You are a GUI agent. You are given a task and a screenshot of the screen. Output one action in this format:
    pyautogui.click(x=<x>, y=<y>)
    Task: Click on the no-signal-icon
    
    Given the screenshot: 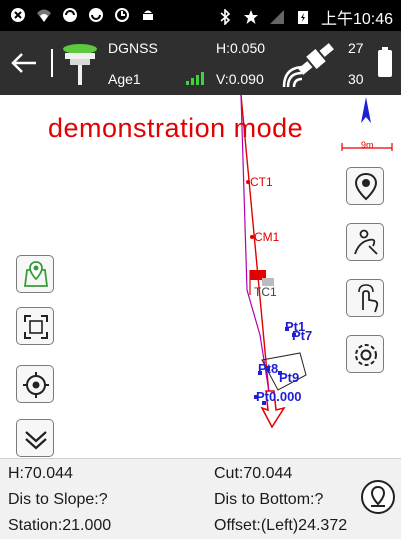 What is the action you would take?
    pyautogui.click(x=276, y=17)
    